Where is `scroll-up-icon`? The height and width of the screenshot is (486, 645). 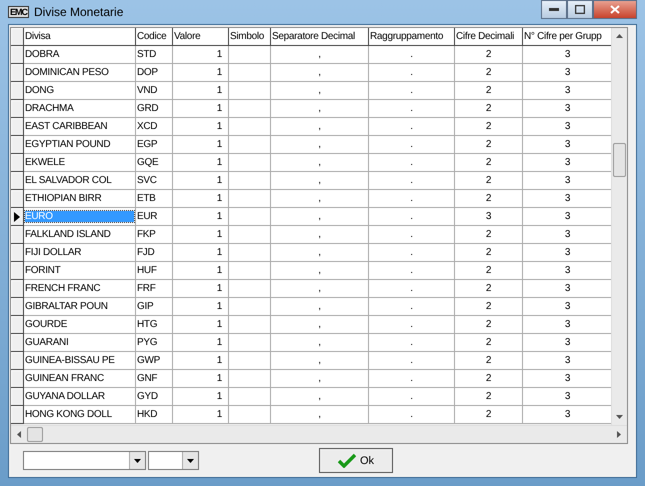 scroll-up-icon is located at coordinates (619, 36).